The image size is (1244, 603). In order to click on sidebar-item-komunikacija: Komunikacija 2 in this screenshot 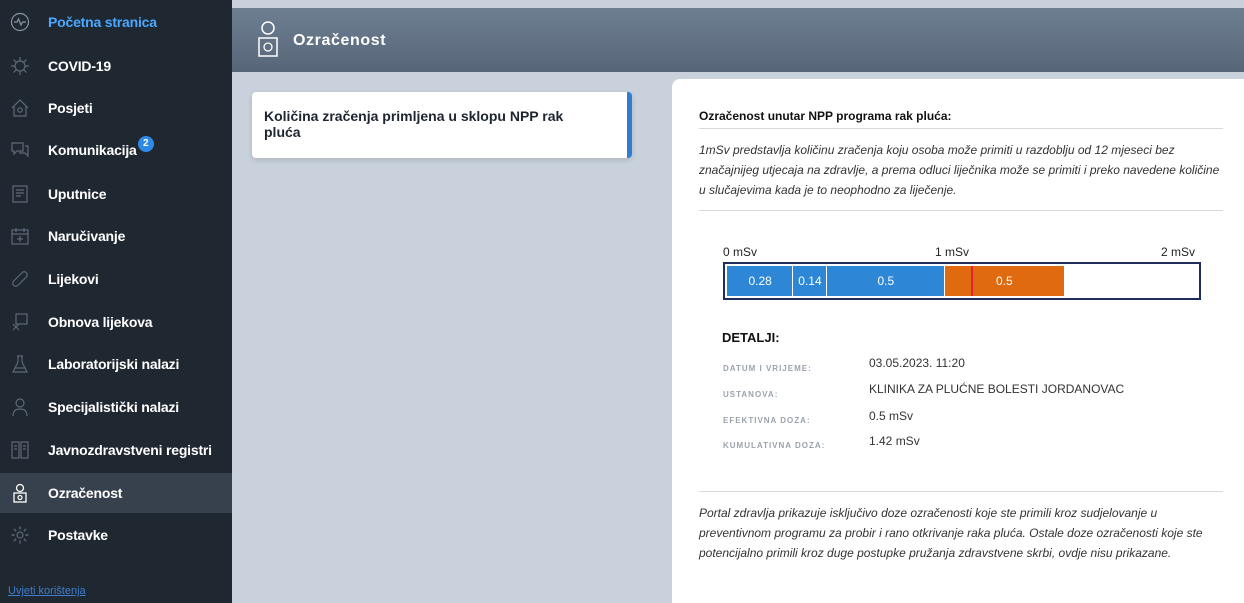, I will do `click(116, 150)`.